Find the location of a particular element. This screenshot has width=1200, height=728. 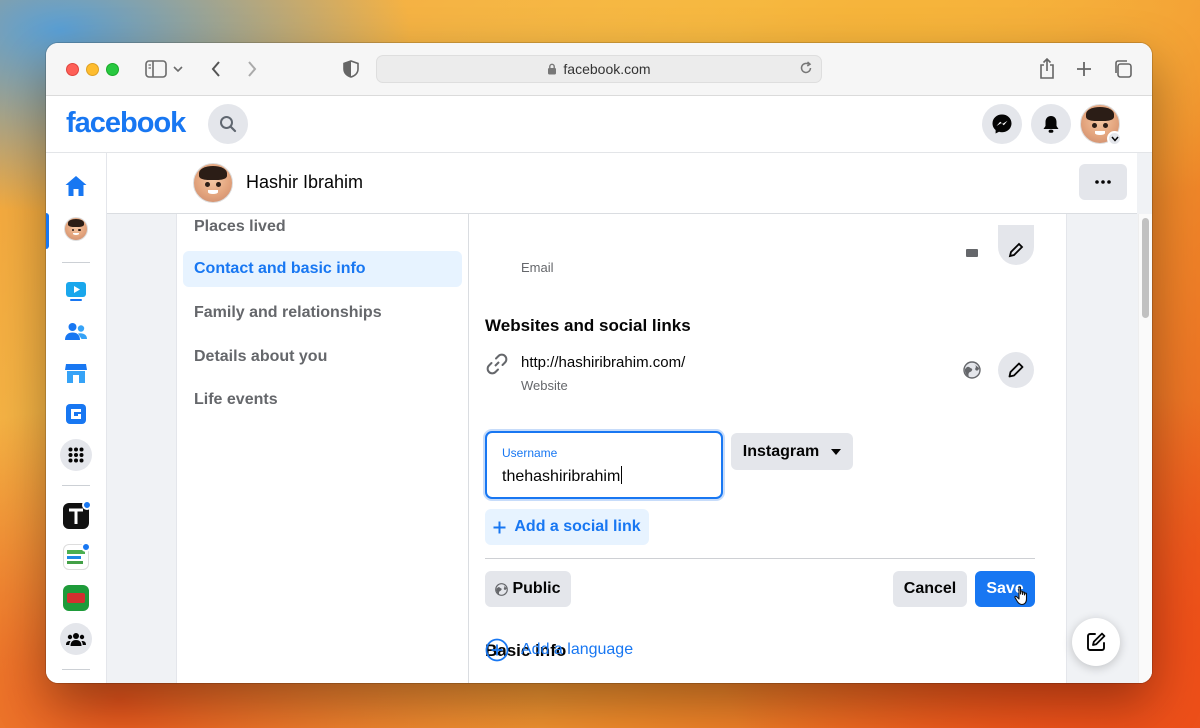

notifications-button is located at coordinates (1051, 124).